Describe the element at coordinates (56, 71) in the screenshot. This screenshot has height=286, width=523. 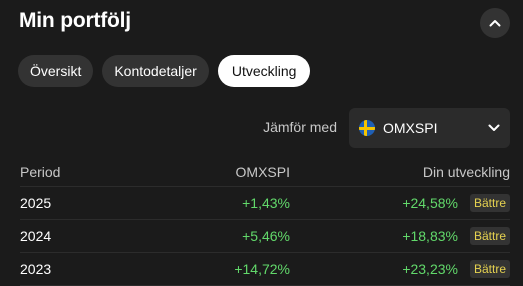
I see `tab-oversikt: Översikt` at that location.